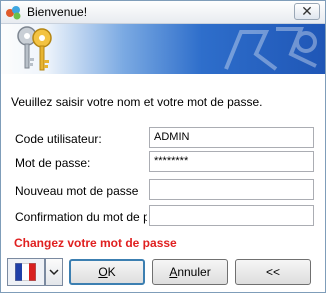 The width and height of the screenshot is (326, 293). What do you see at coordinates (231, 161) in the screenshot?
I see `password-field: ********` at bounding box center [231, 161].